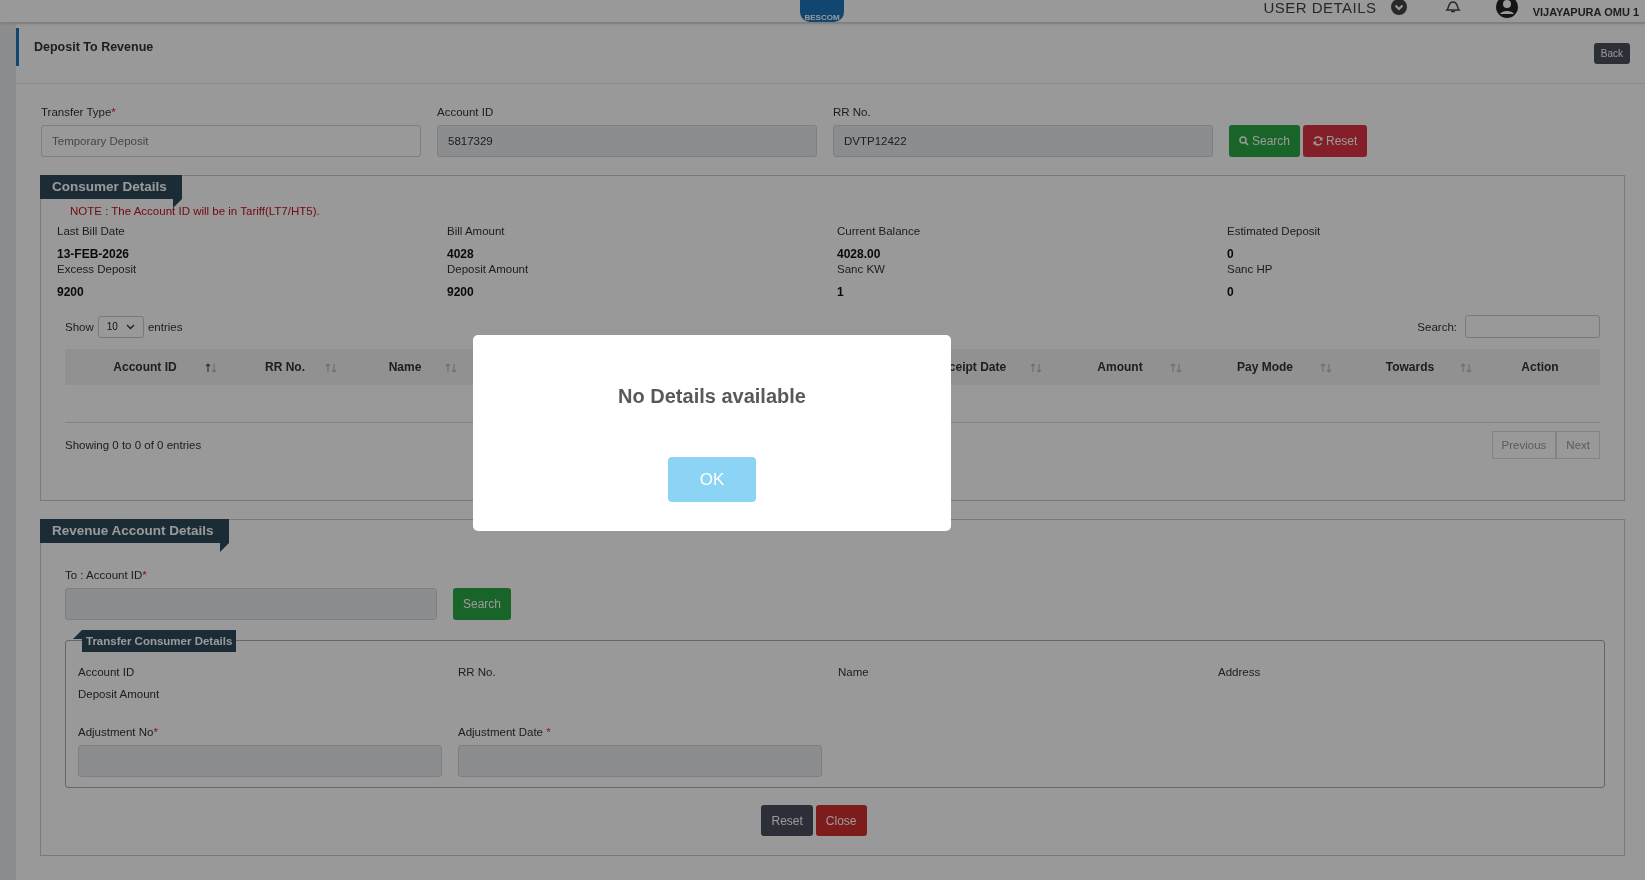 This screenshot has height=880, width=1645. What do you see at coordinates (1585, 12) in the screenshot?
I see `user-name: VIJAYAPURA OMU 1` at bounding box center [1585, 12].